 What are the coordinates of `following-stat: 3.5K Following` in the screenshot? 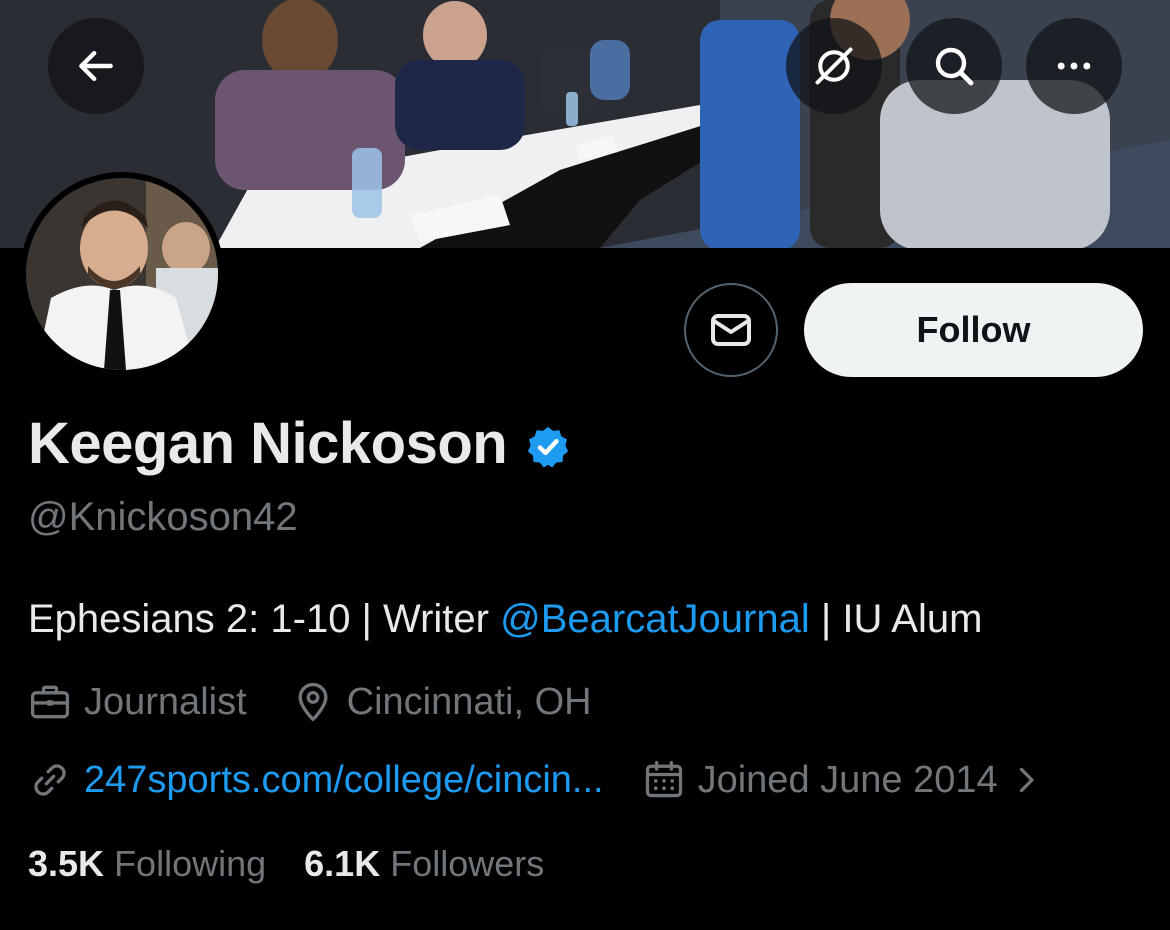 It's located at (147, 863).